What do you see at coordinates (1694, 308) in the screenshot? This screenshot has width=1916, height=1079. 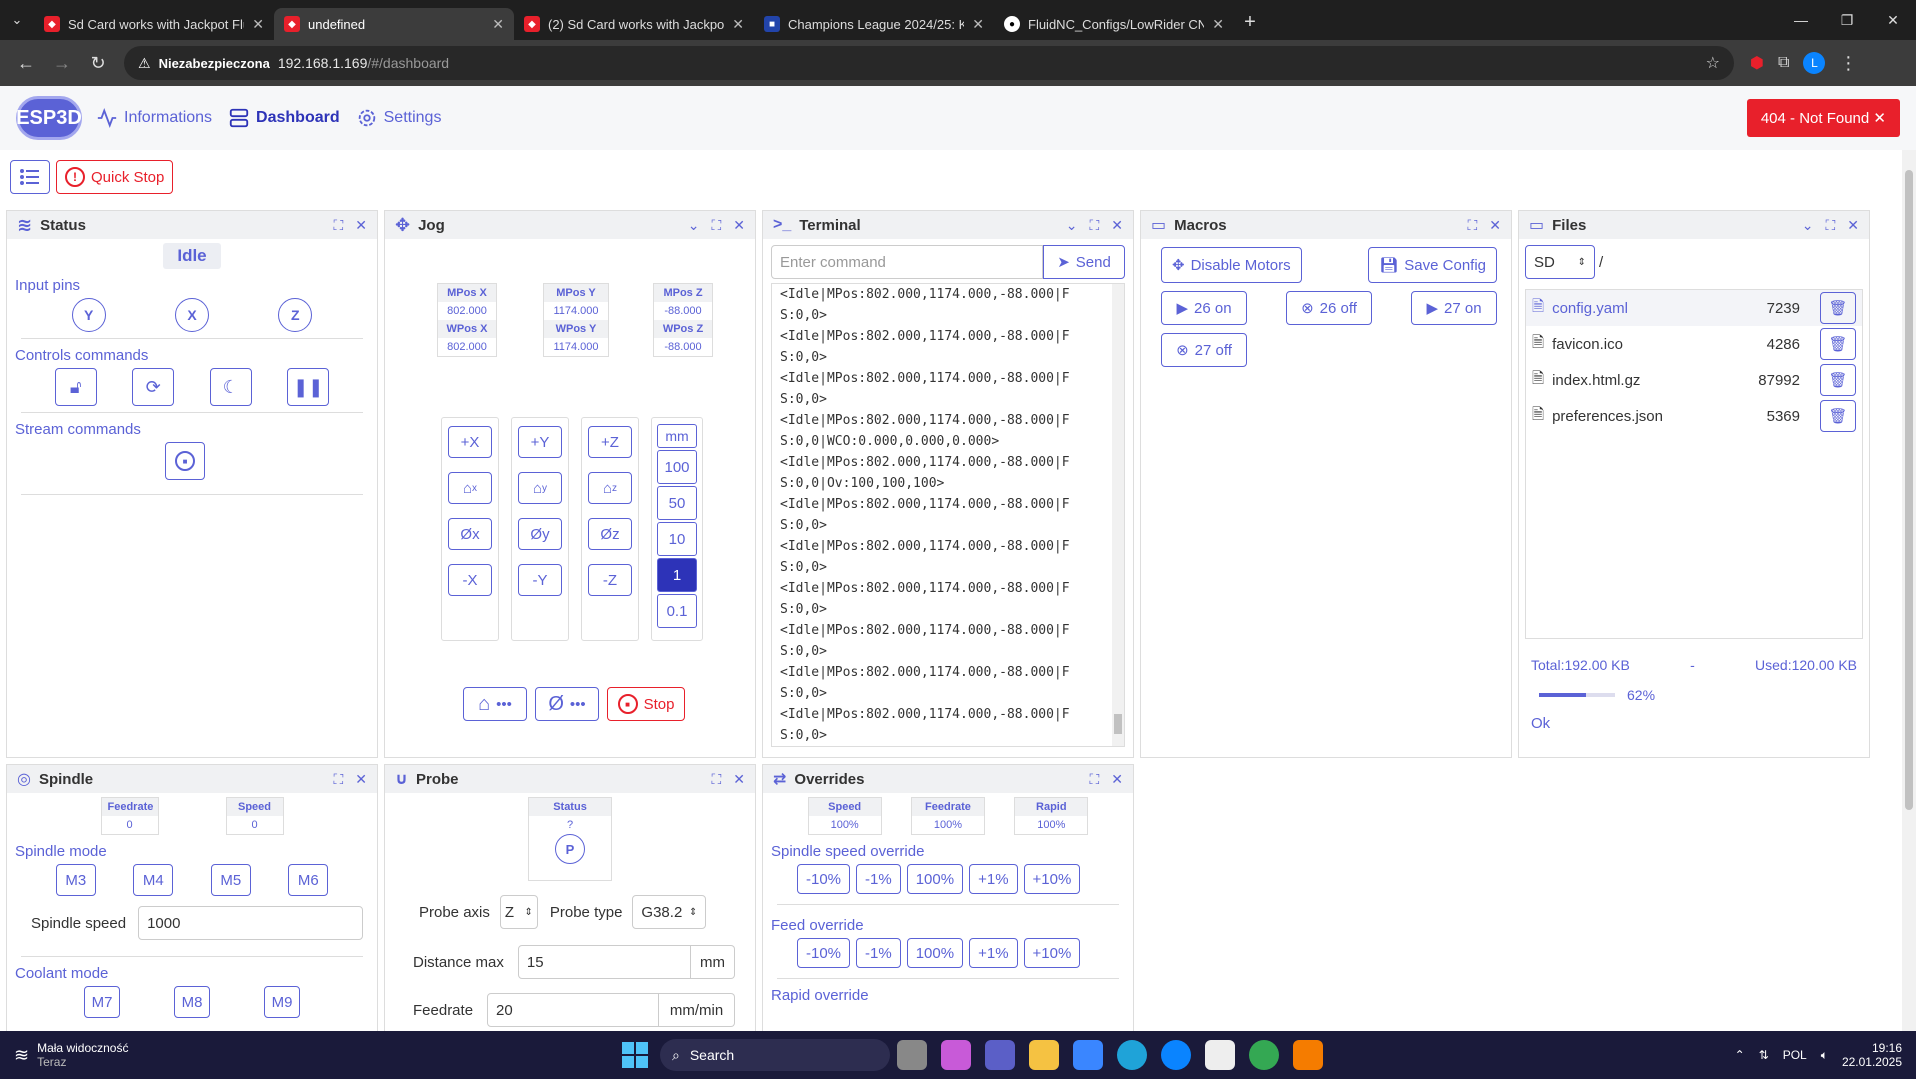 I see `file-row: 🗎 config.yaml 7239 🗑︎` at bounding box center [1694, 308].